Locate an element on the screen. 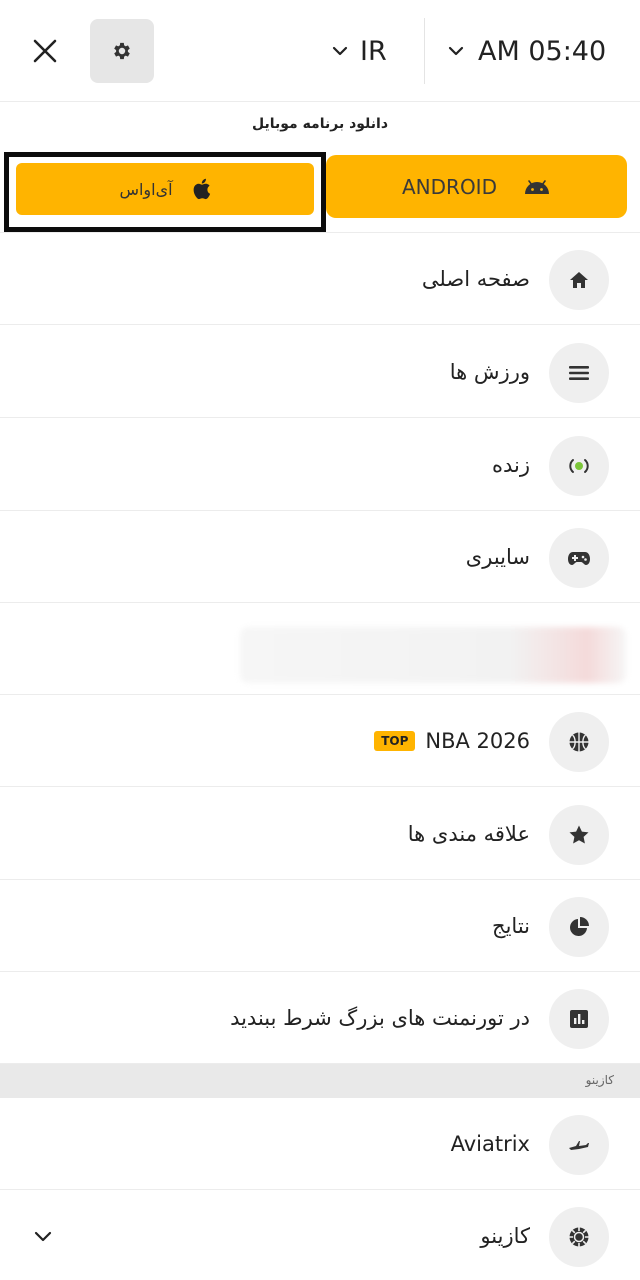  close-button is located at coordinates (45, 51).